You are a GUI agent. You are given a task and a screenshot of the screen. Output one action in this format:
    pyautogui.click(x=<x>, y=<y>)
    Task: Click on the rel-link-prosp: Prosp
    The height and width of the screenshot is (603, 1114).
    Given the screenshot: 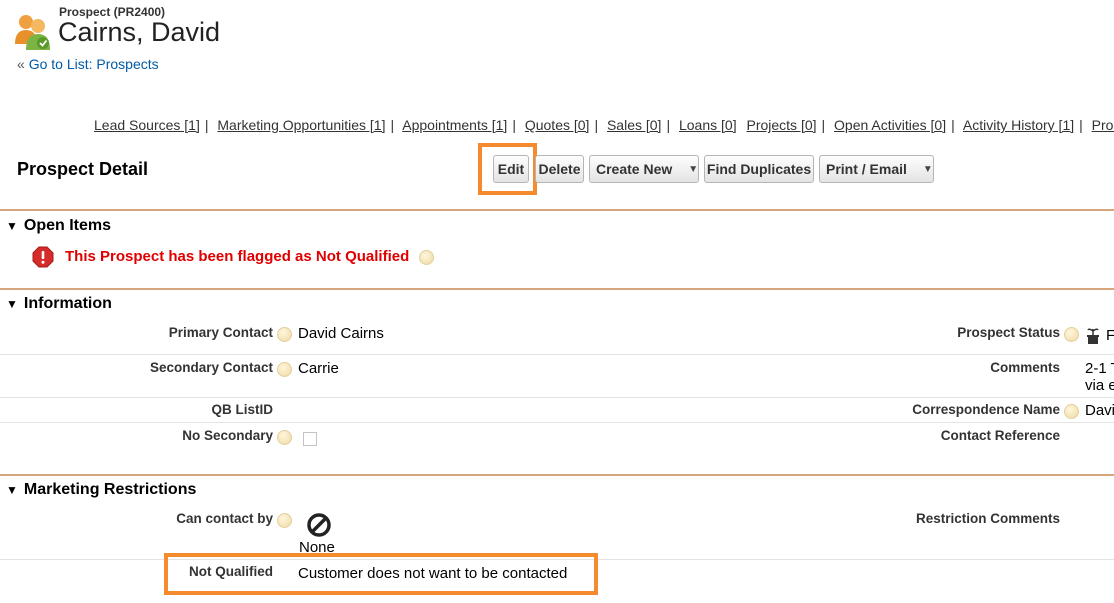 What is the action you would take?
    pyautogui.click(x=1103, y=125)
    